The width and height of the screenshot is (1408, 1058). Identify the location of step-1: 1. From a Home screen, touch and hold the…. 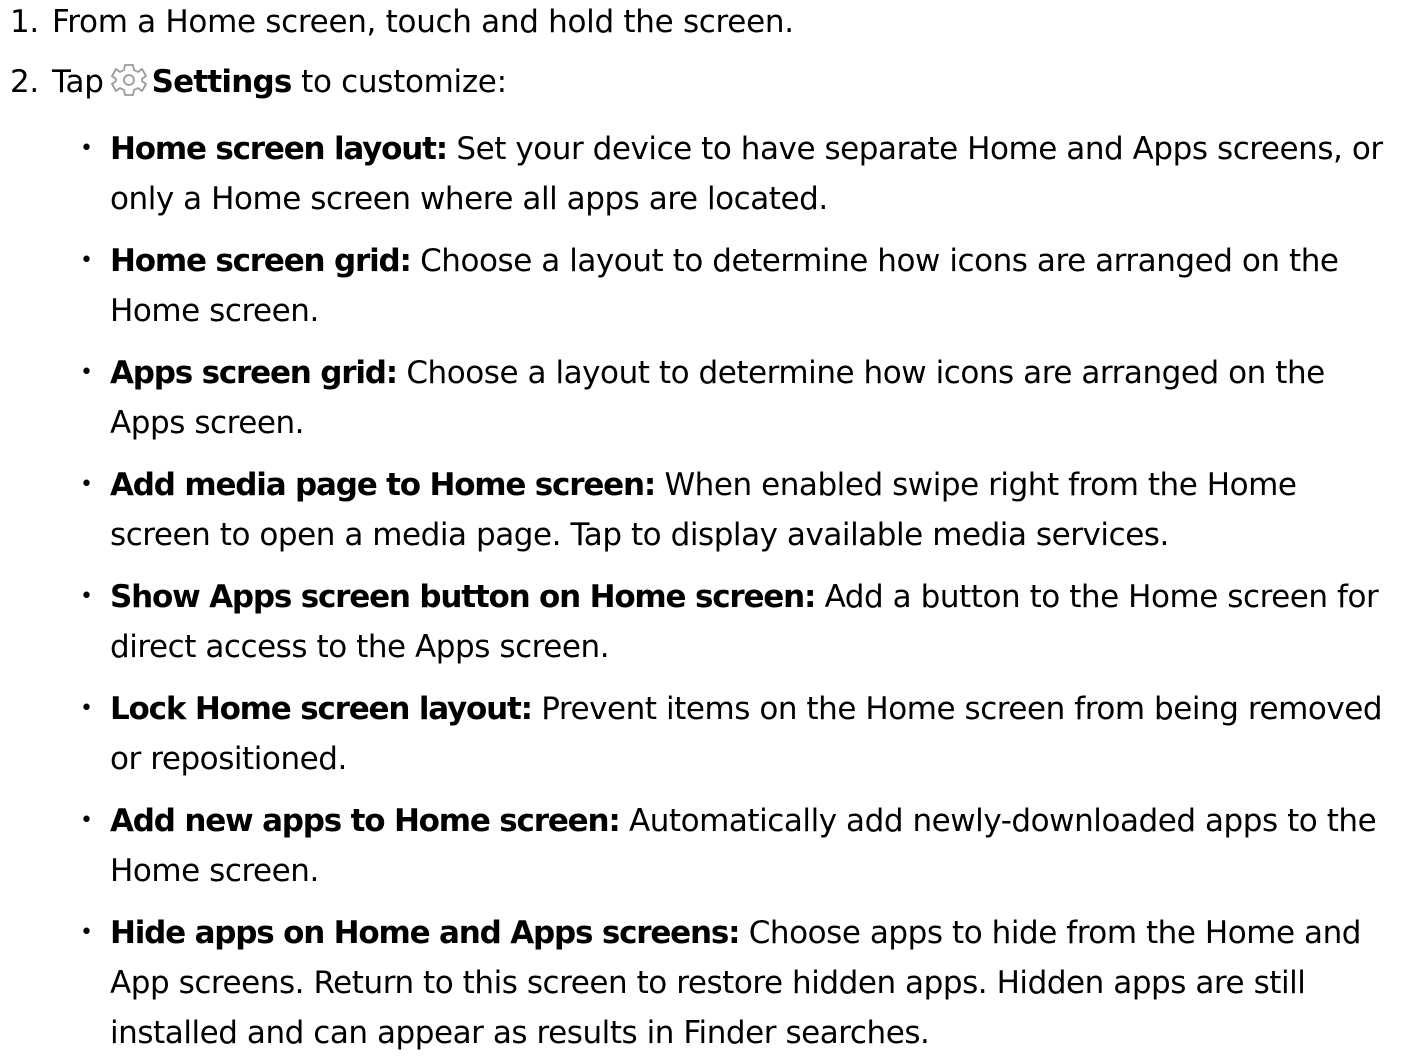
(397, 22).